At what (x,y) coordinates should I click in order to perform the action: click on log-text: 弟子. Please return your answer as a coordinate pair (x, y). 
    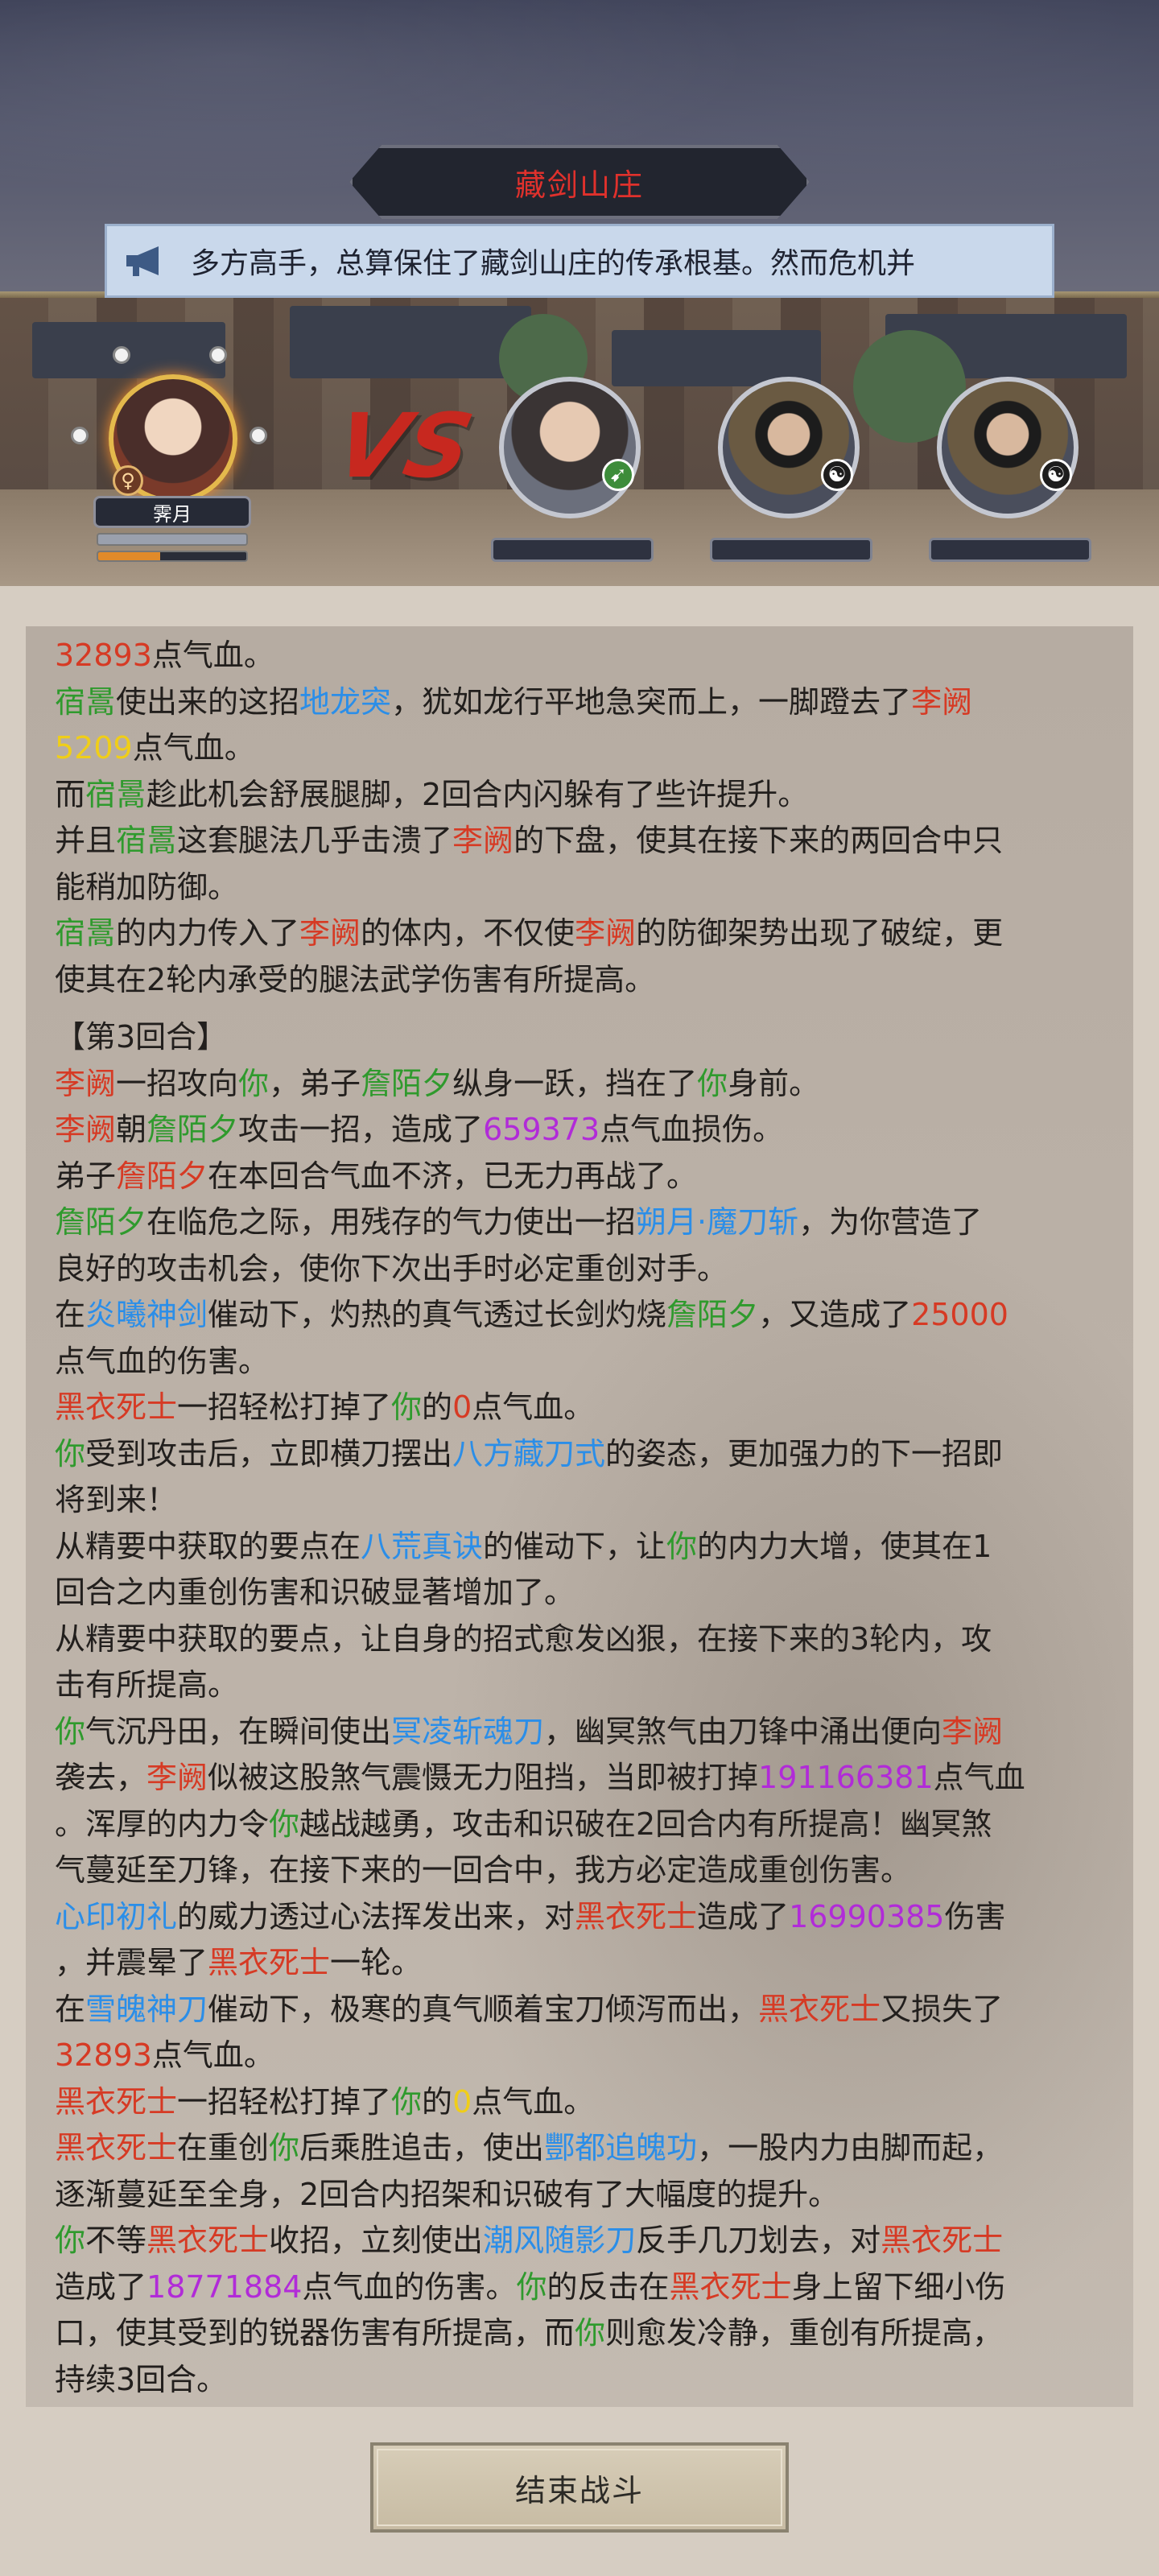
    Looking at the image, I should click on (86, 1176).